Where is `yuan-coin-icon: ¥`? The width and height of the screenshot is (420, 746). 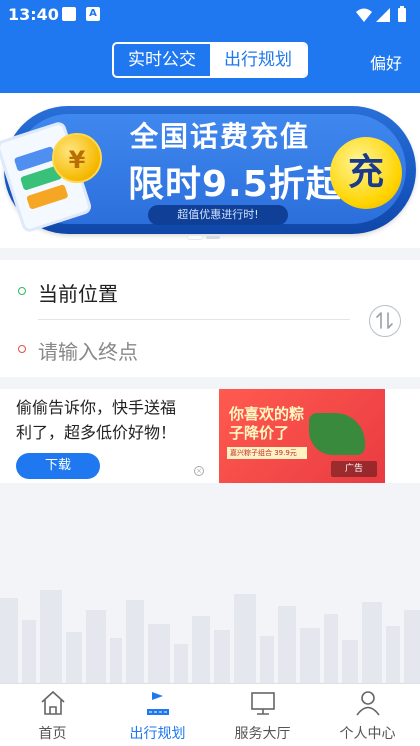 yuan-coin-icon: ¥ is located at coordinates (77, 158).